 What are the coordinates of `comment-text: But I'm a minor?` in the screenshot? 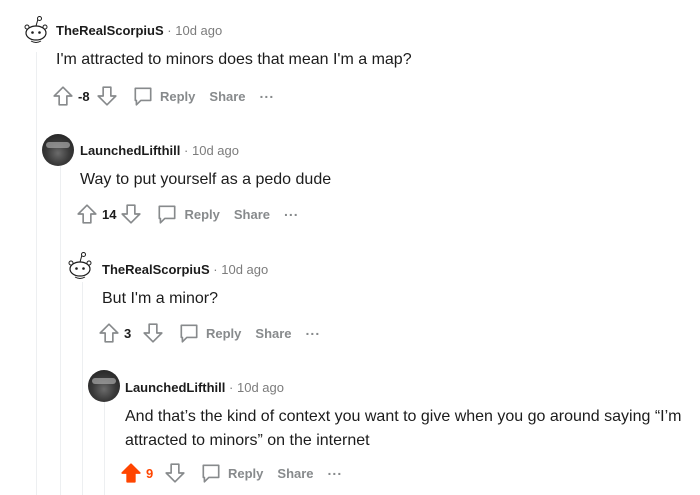 It's located at (160, 298).